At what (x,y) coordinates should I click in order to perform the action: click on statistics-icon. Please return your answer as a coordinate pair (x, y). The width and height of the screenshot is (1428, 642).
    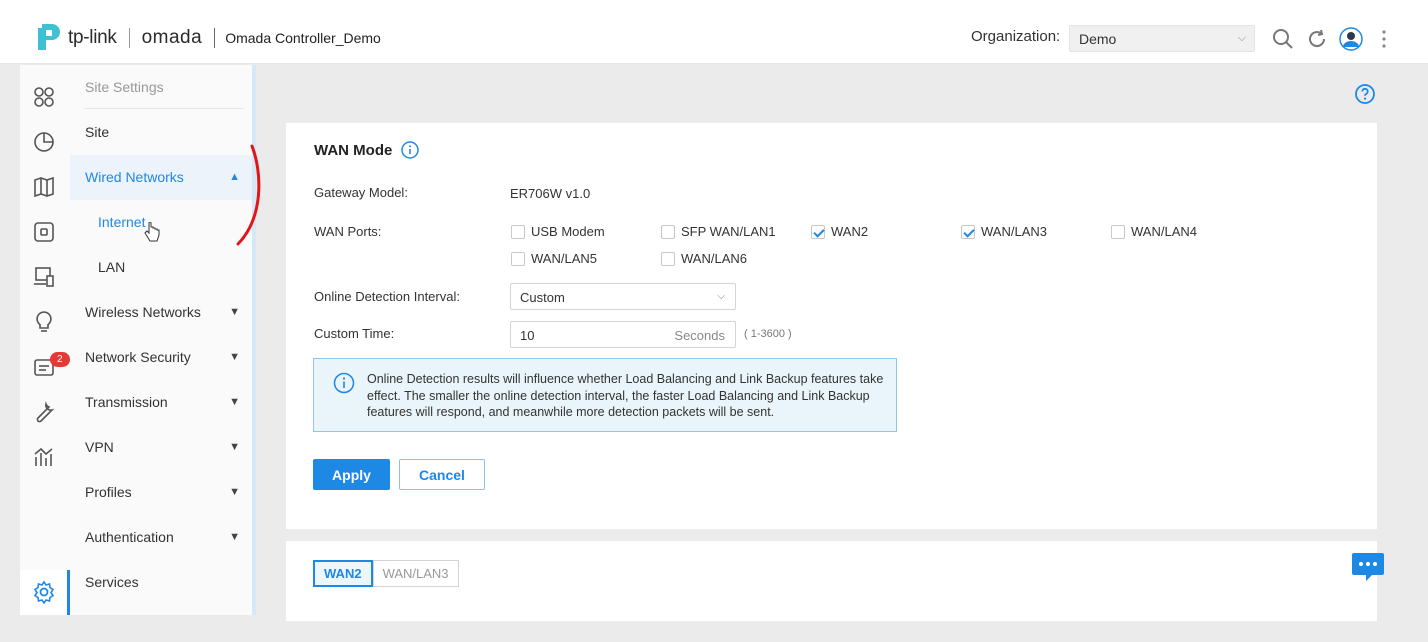
    Looking at the image, I should click on (44, 142).